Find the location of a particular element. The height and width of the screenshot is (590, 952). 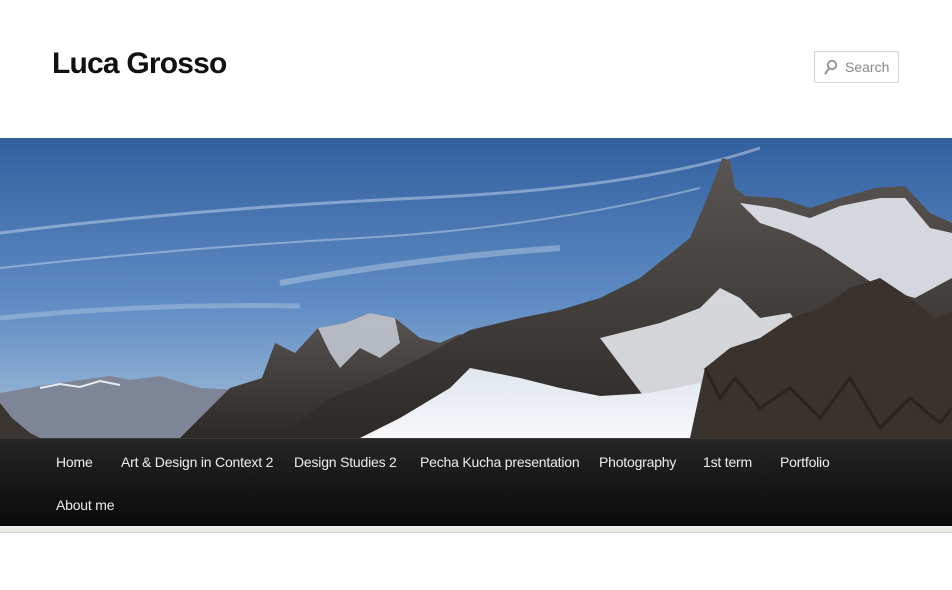

nav-item-about-me: About me is located at coordinates (85, 505).